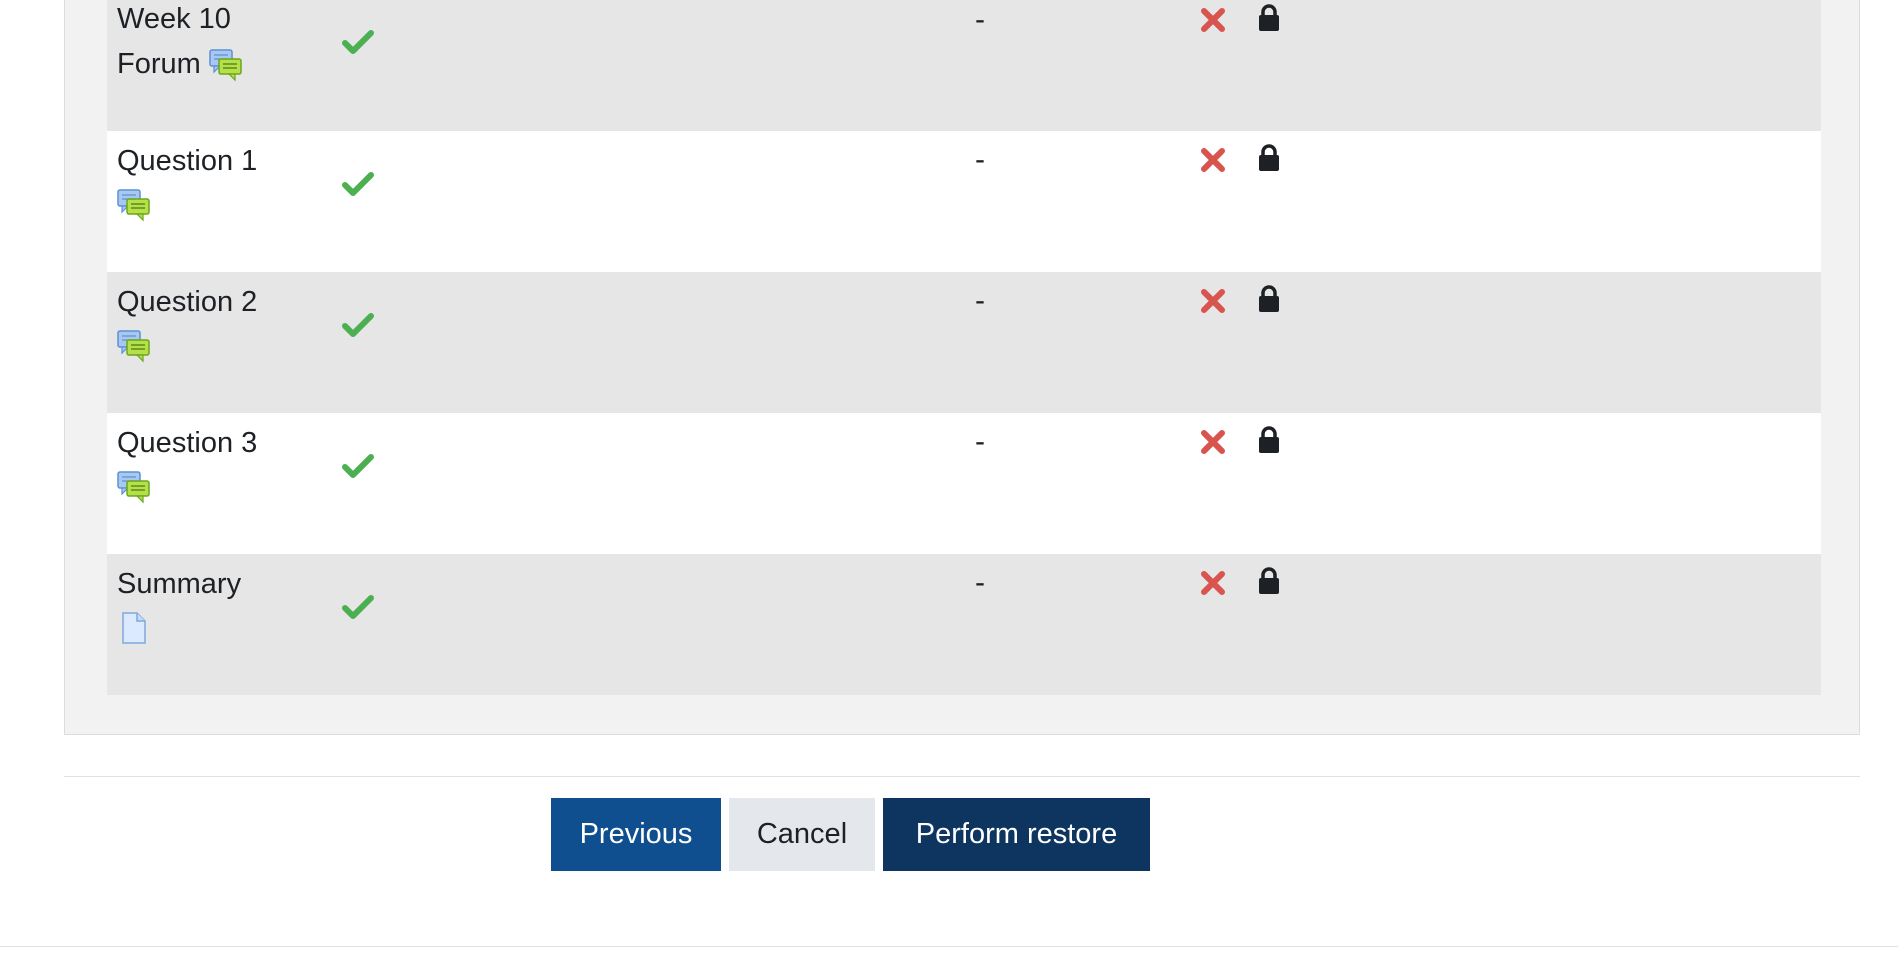 The image size is (1898, 954). What do you see at coordinates (217, 43) in the screenshot?
I see `activity-name-cell: Week 10 Forum` at bounding box center [217, 43].